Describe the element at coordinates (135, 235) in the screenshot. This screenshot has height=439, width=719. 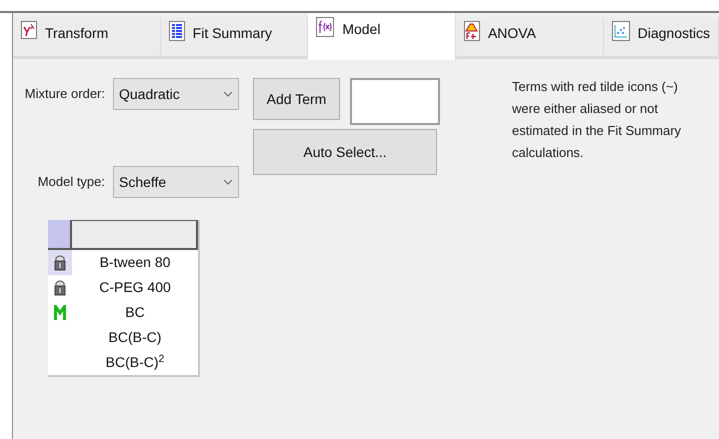
I see `column-header` at that location.